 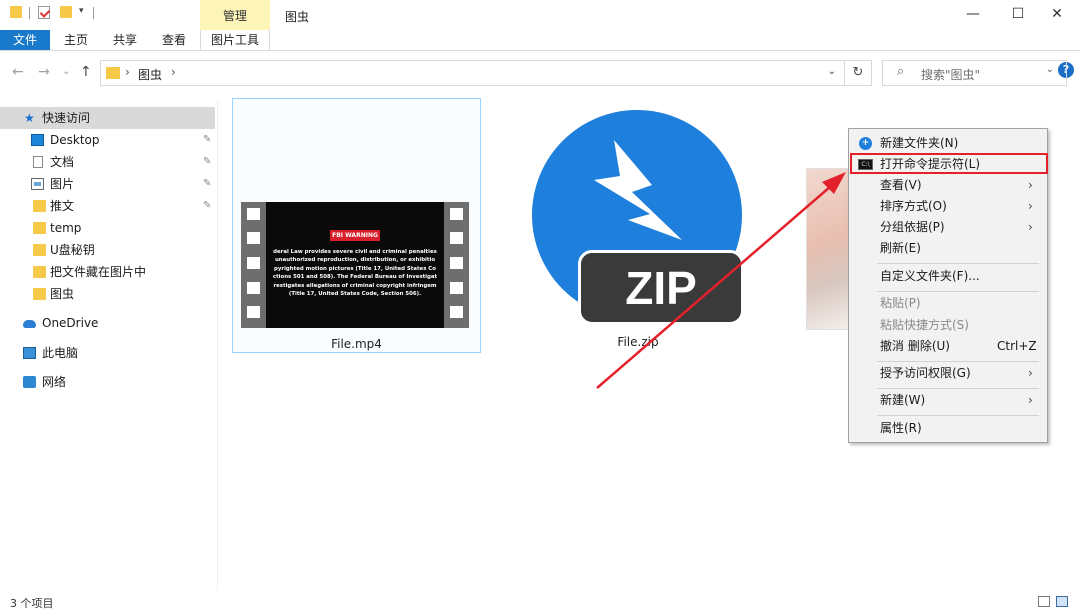 I want to click on menu-item-sort-by: 排序方式(O) ›, so click(x=948, y=206).